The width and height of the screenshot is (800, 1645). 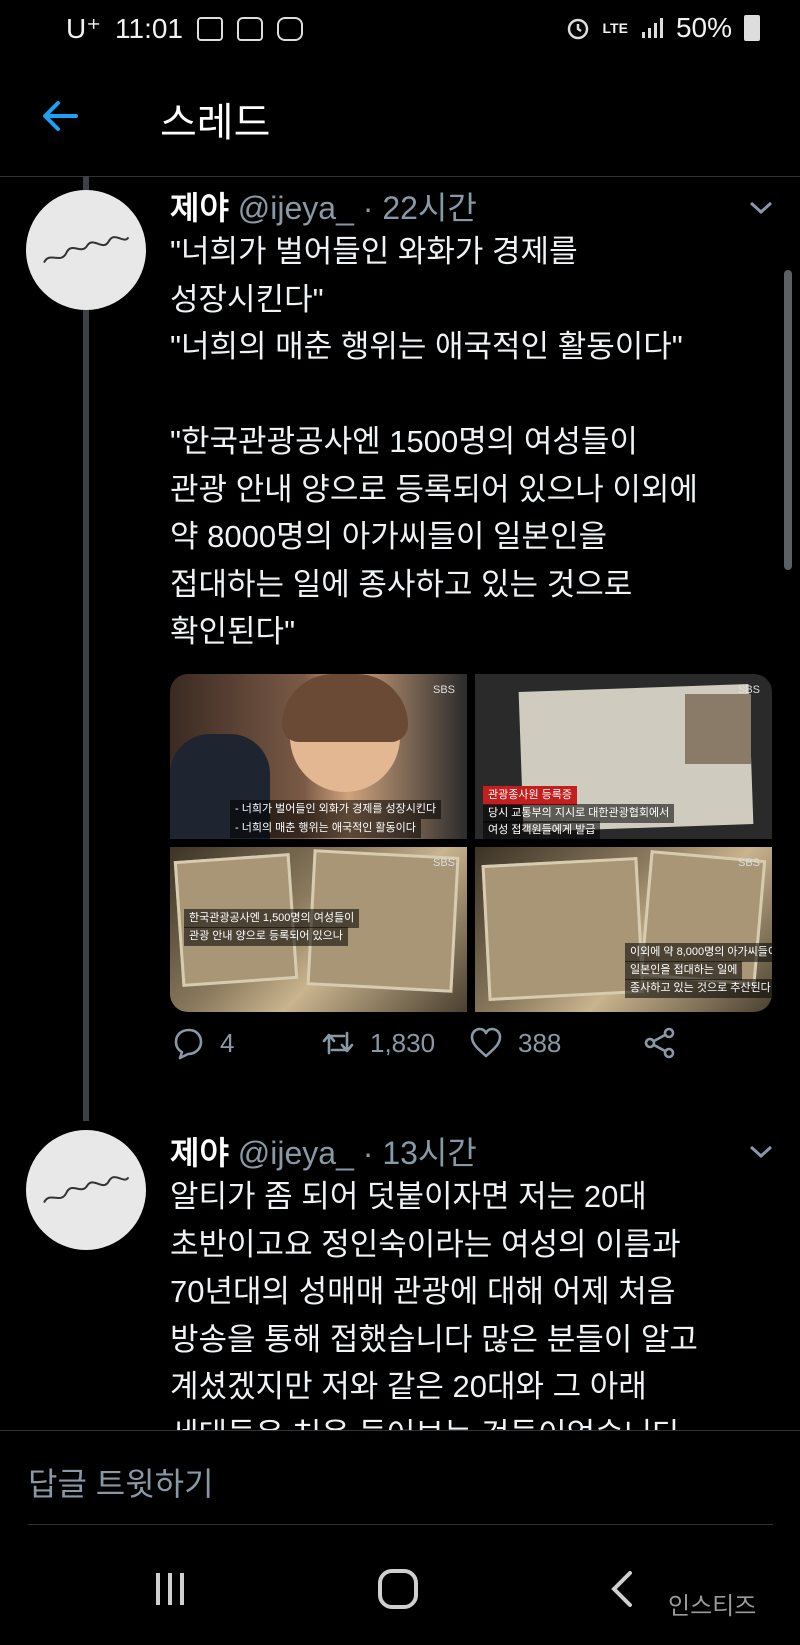 I want to click on retweet-icon, so click(x=338, y=1043).